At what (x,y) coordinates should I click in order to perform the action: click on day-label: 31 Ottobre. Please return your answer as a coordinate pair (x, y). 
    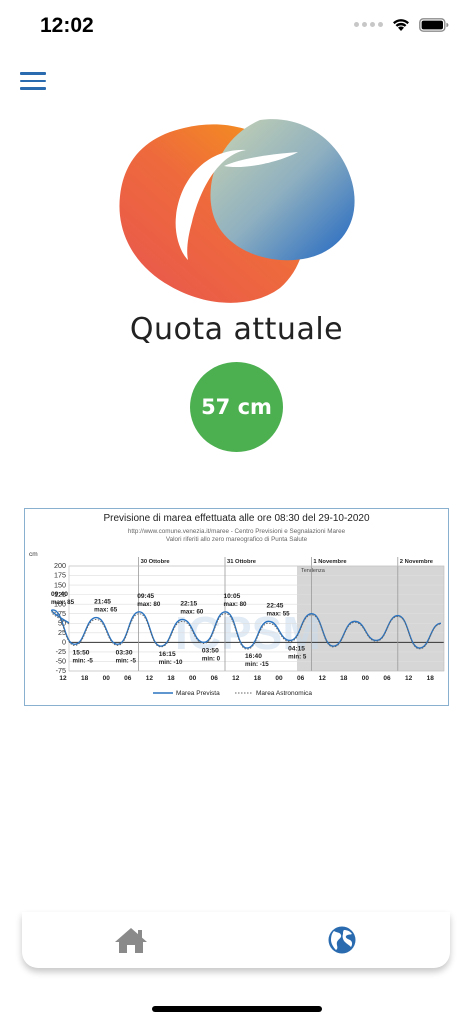
    Looking at the image, I should click on (242, 562).